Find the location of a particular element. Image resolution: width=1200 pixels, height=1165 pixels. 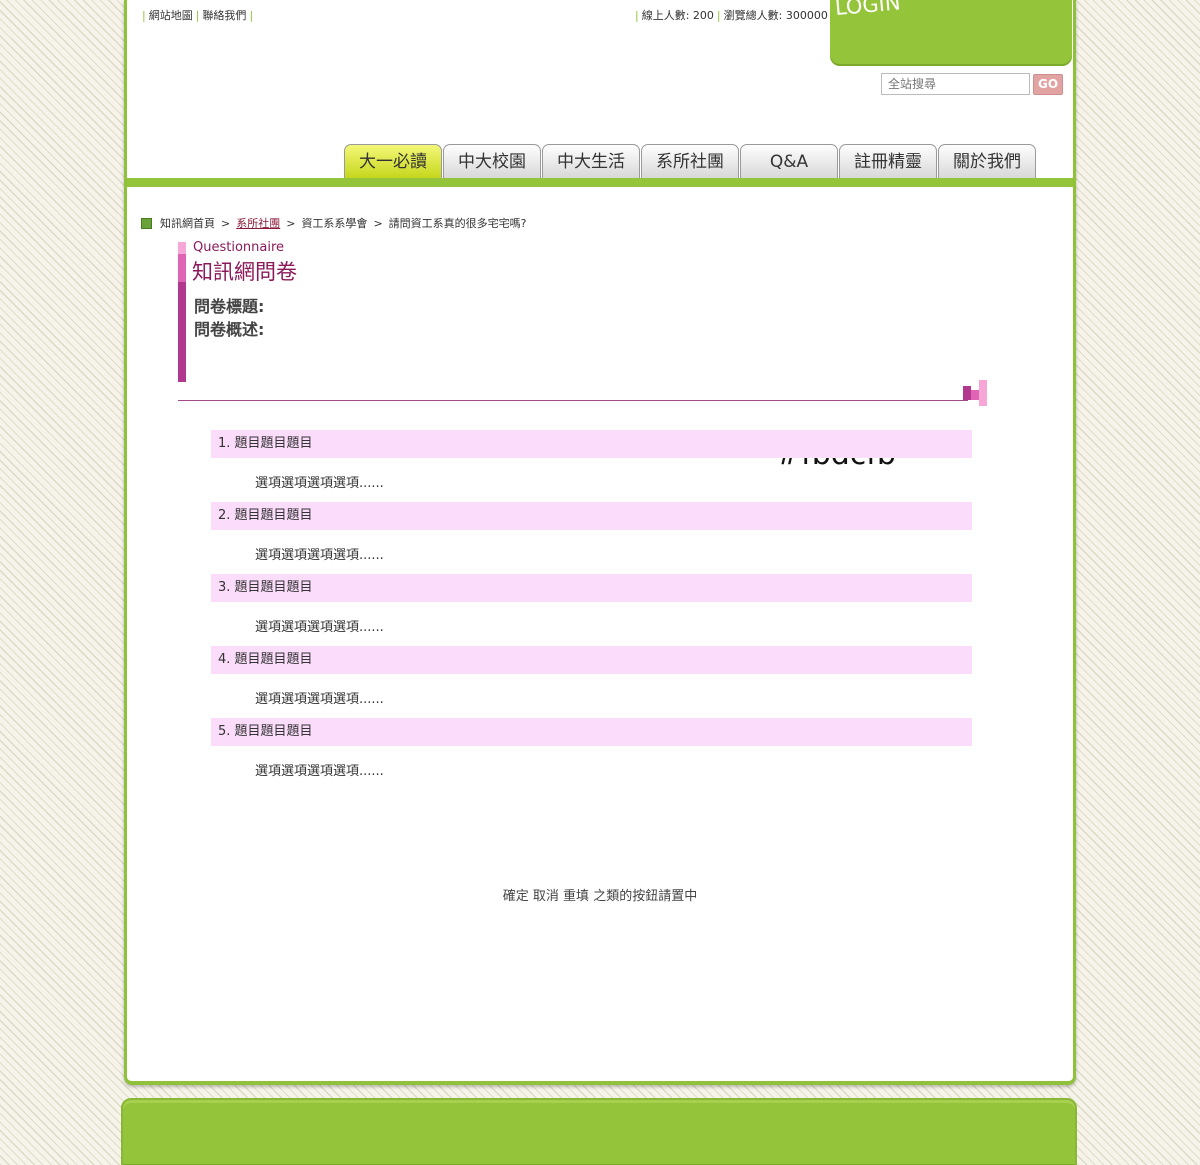

breadcrumb-bullet-icon is located at coordinates (146, 223).